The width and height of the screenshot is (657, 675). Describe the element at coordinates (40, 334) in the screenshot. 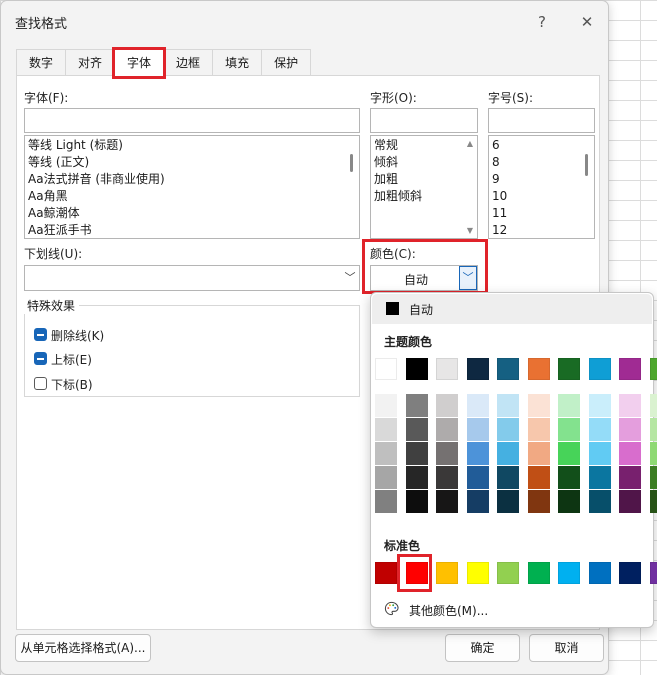

I see `strikethrough-checkbox` at that location.